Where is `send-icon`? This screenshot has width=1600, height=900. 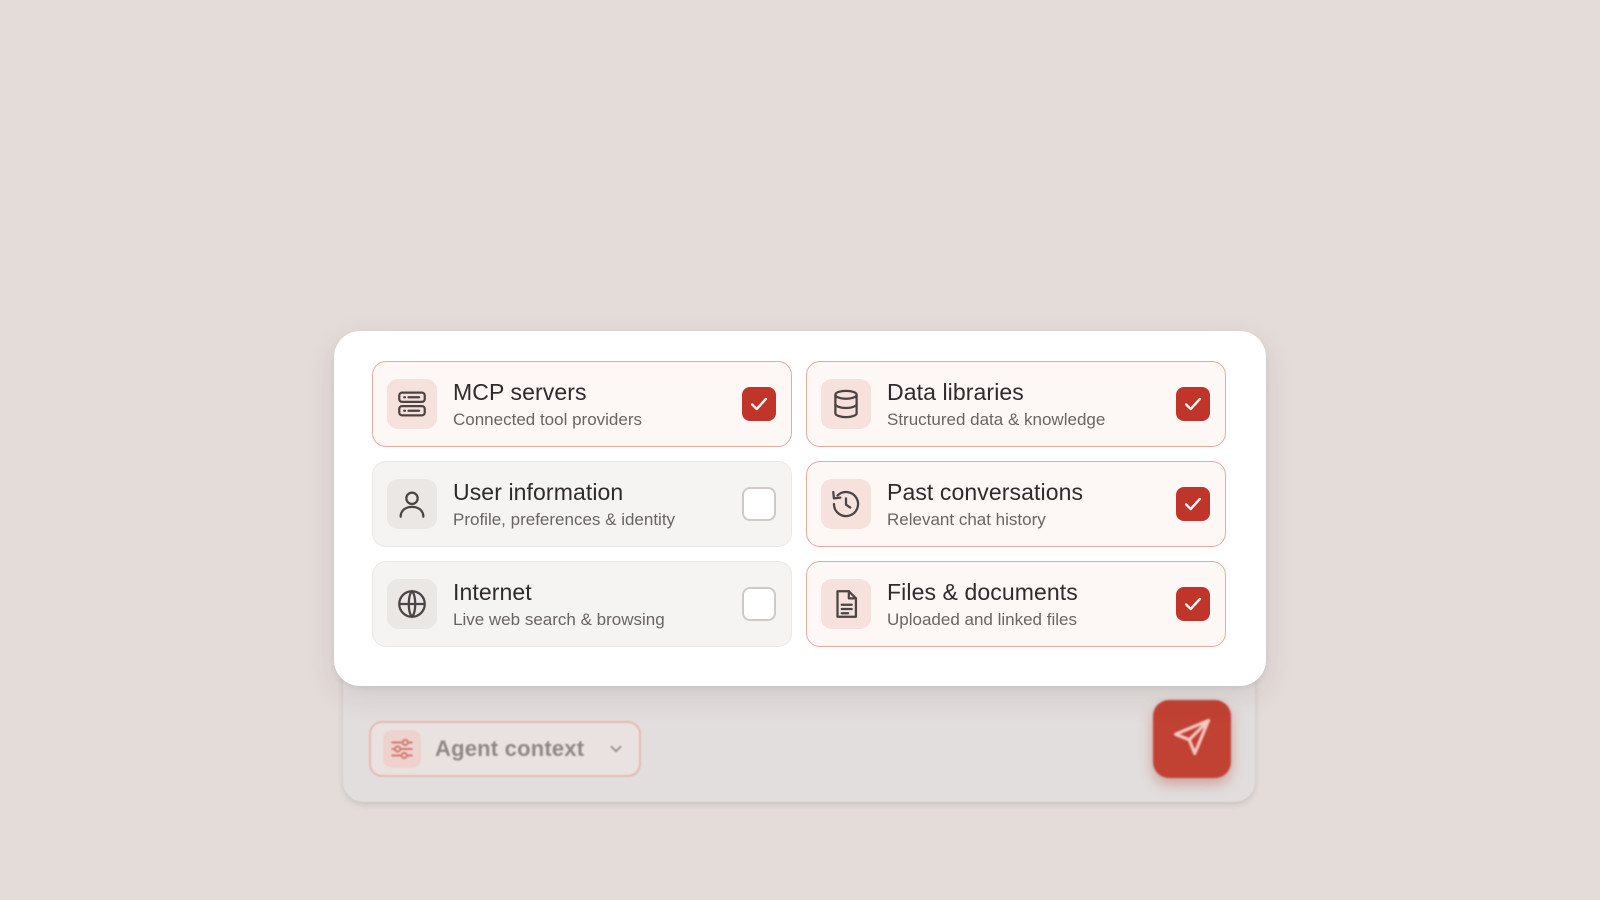 send-icon is located at coordinates (1192, 739).